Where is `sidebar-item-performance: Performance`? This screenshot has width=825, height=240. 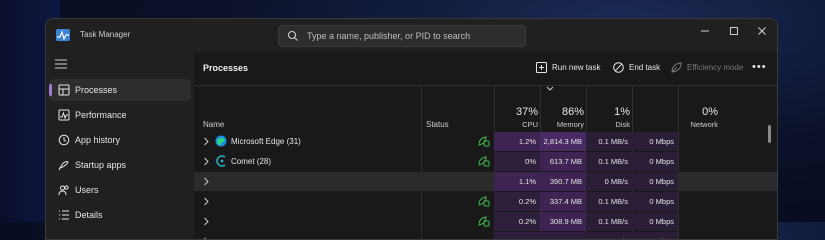
sidebar-item-performance: Performance is located at coordinates (120, 115).